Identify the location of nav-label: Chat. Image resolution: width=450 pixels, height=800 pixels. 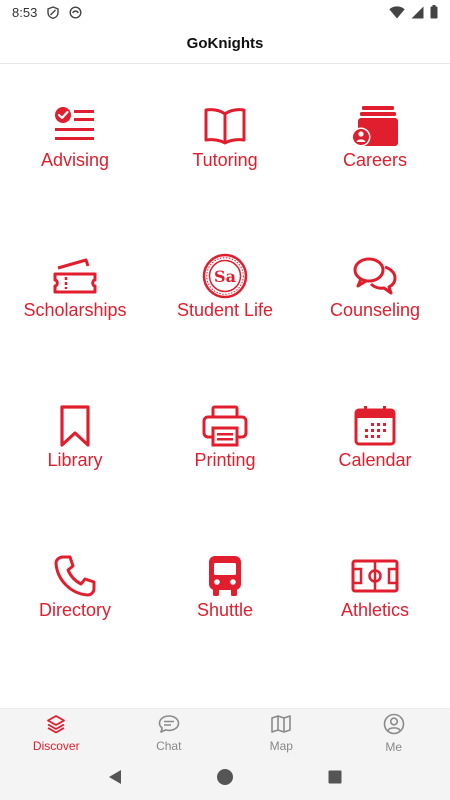
(169, 746).